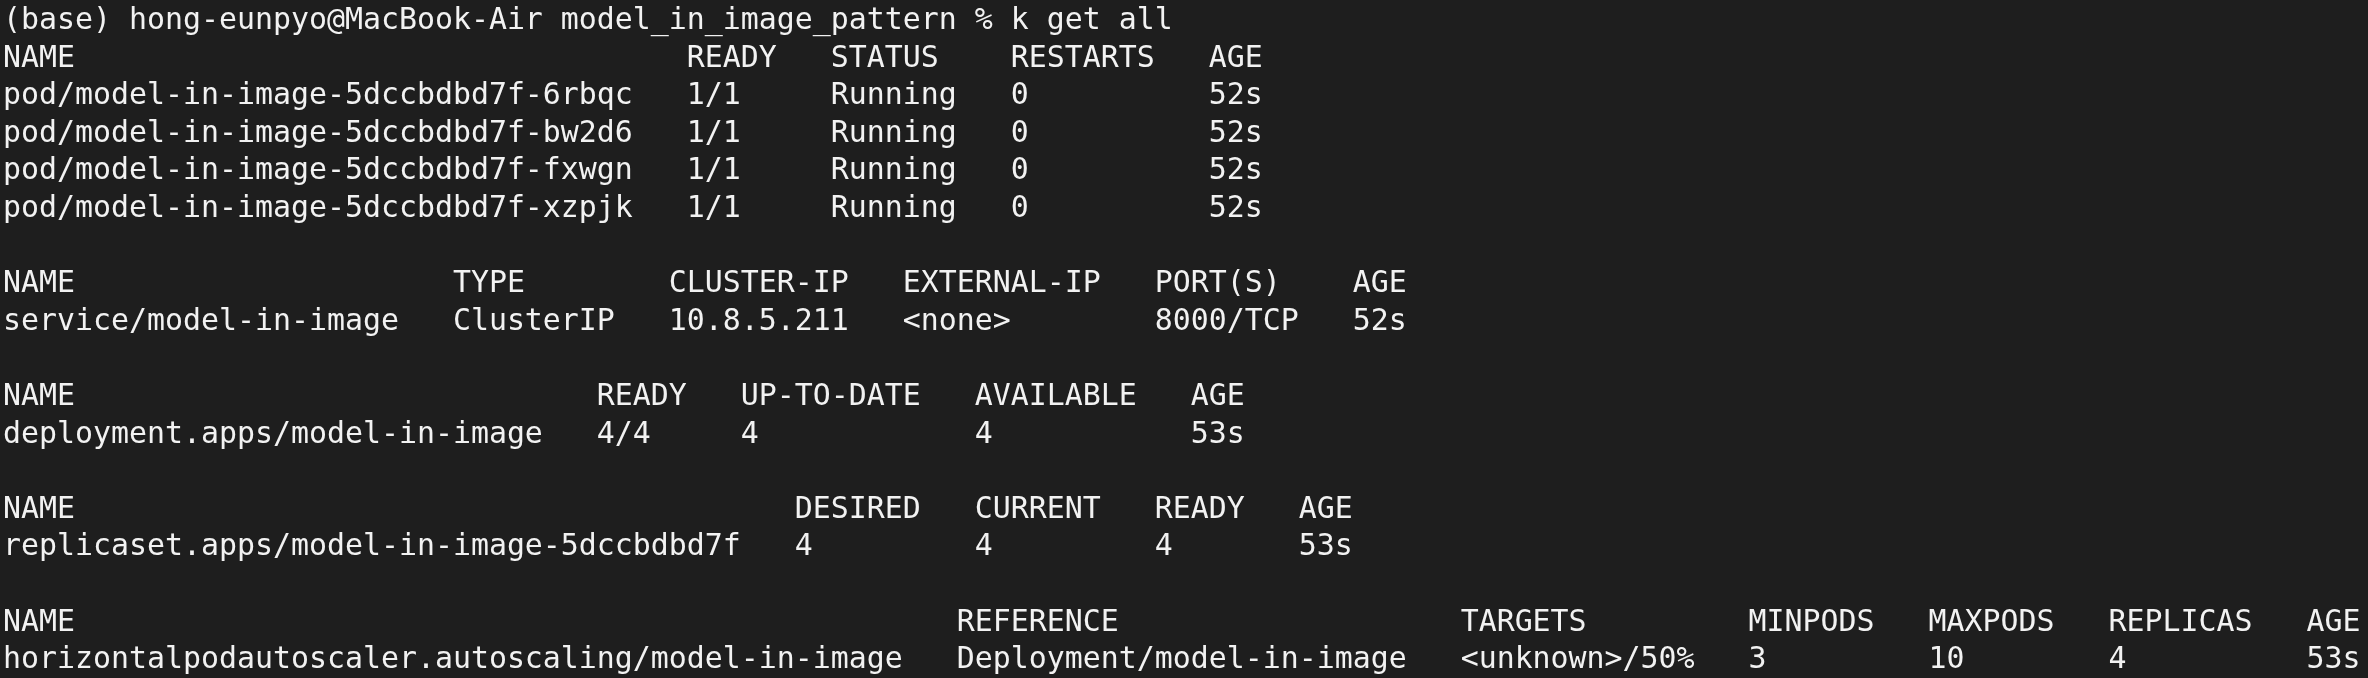 The image size is (2368, 678). Describe the element at coordinates (1038, 507) in the screenshot. I see `column-header: CURRENT` at that location.